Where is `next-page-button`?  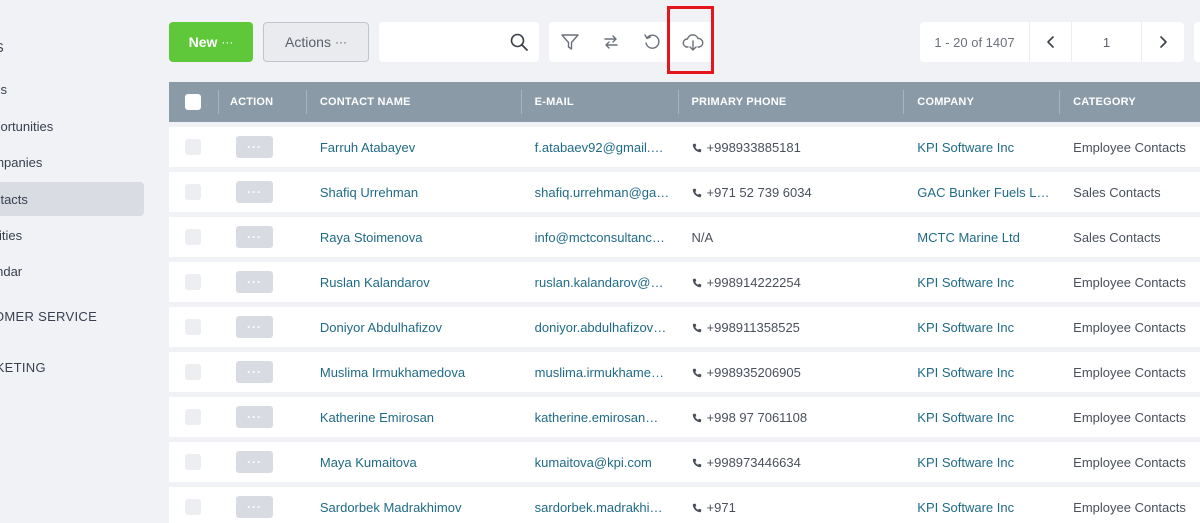
next-page-button is located at coordinates (1163, 42).